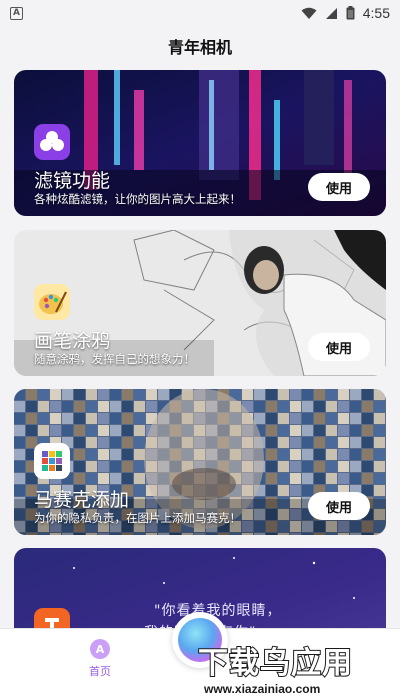 This screenshot has height=700, width=400. I want to click on mosaic-grid-icon, so click(52, 461).